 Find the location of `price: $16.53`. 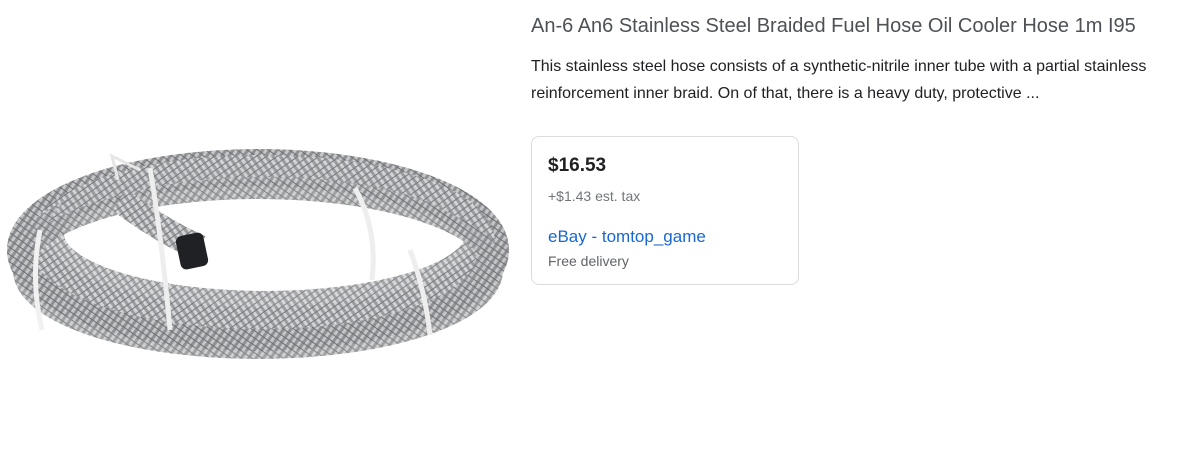

price: $16.53 is located at coordinates (577, 165).